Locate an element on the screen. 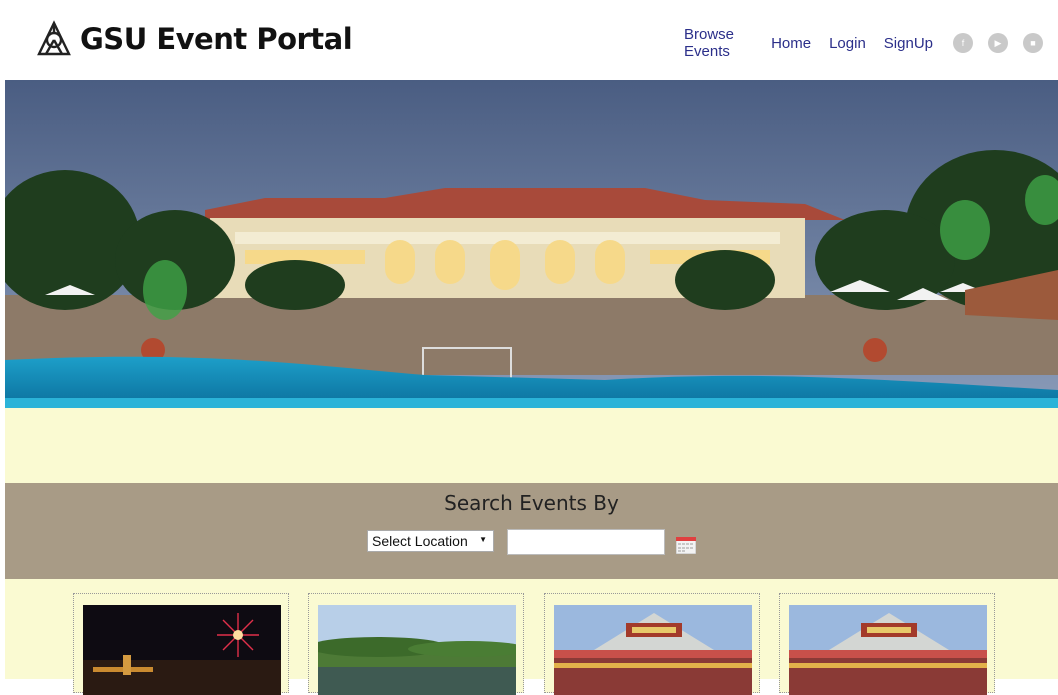 The image size is (1058, 695). logo-icon is located at coordinates (54, 38).